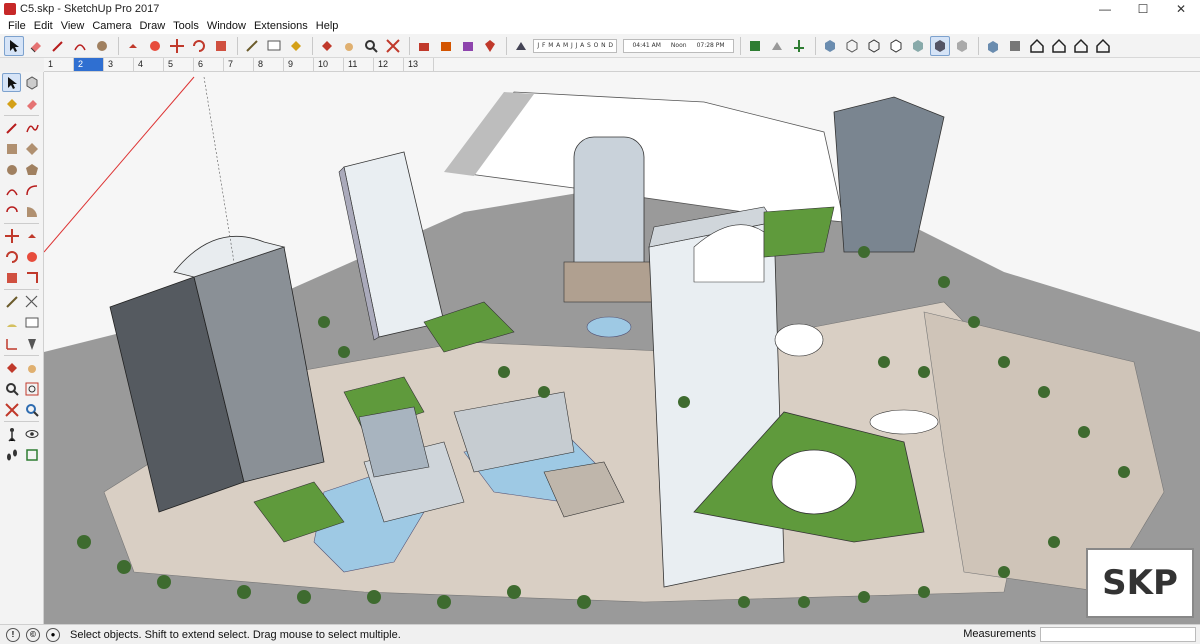 Image resolution: width=1200 pixels, height=644 pixels. Describe the element at coordinates (53, 634) in the screenshot. I see `user-icon: ●` at that location.